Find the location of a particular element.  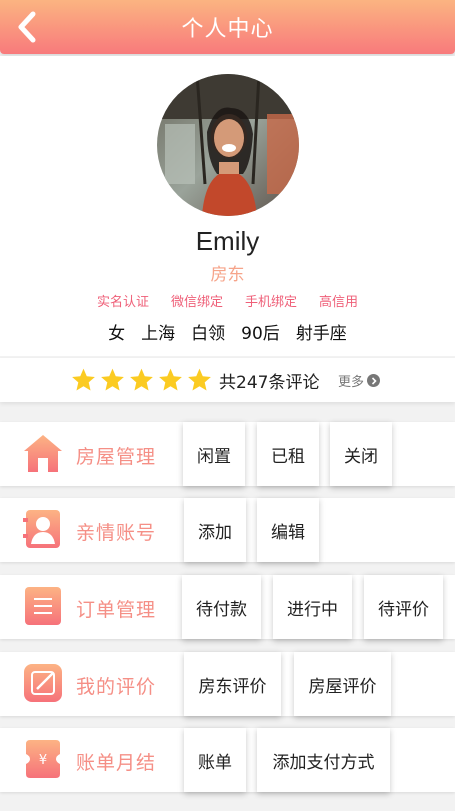

pending-review-button: 待评价 is located at coordinates (403, 607).